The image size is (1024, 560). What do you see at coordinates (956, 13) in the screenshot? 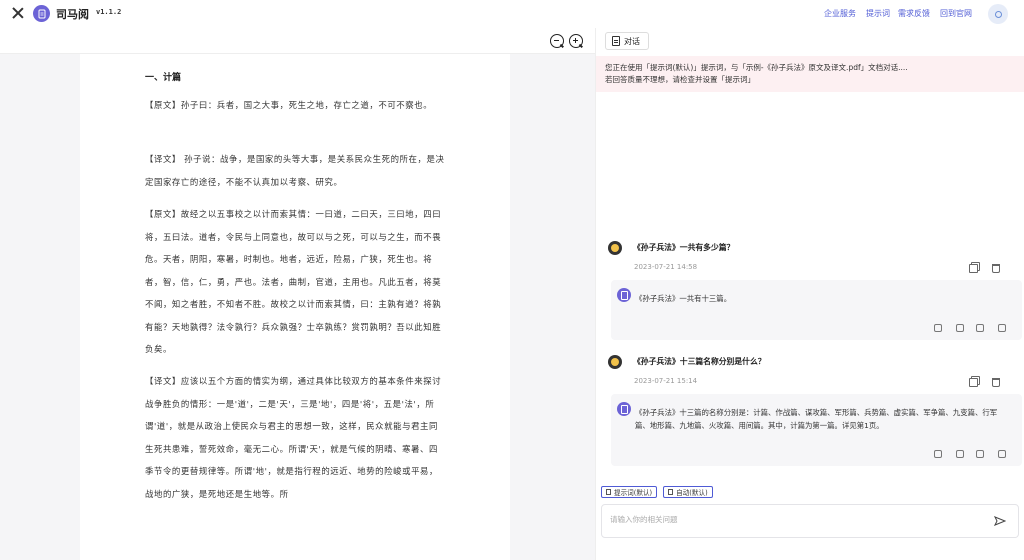
I see `nav-official-site: 回到官网` at bounding box center [956, 13].